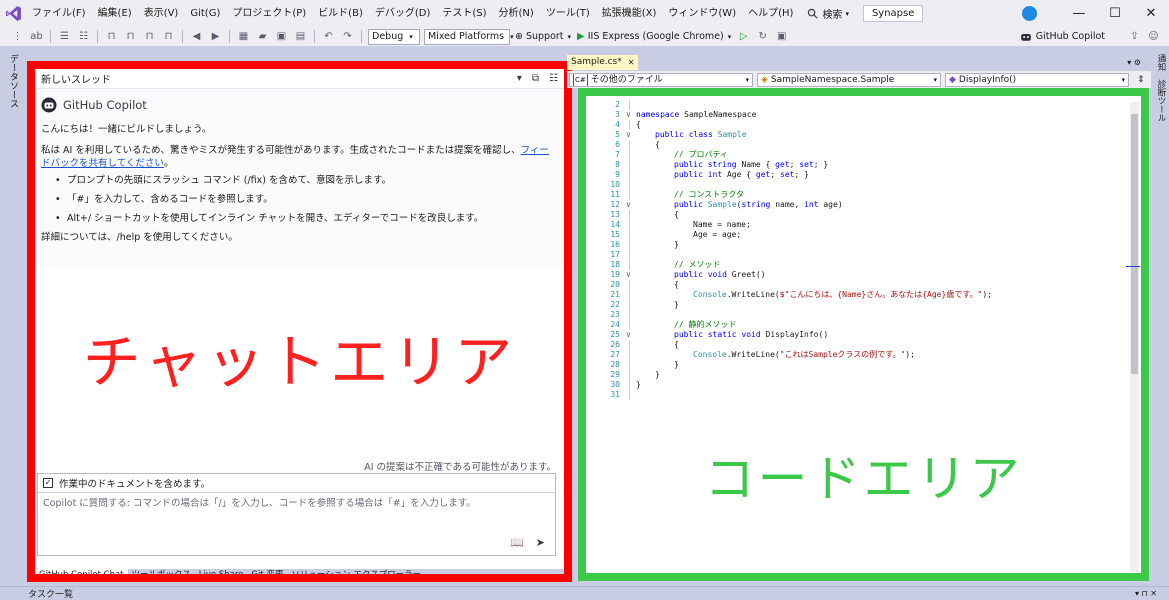  Describe the element at coordinates (603, 62) in the screenshot. I see `file-tab: Sample.cs* ✕` at that location.